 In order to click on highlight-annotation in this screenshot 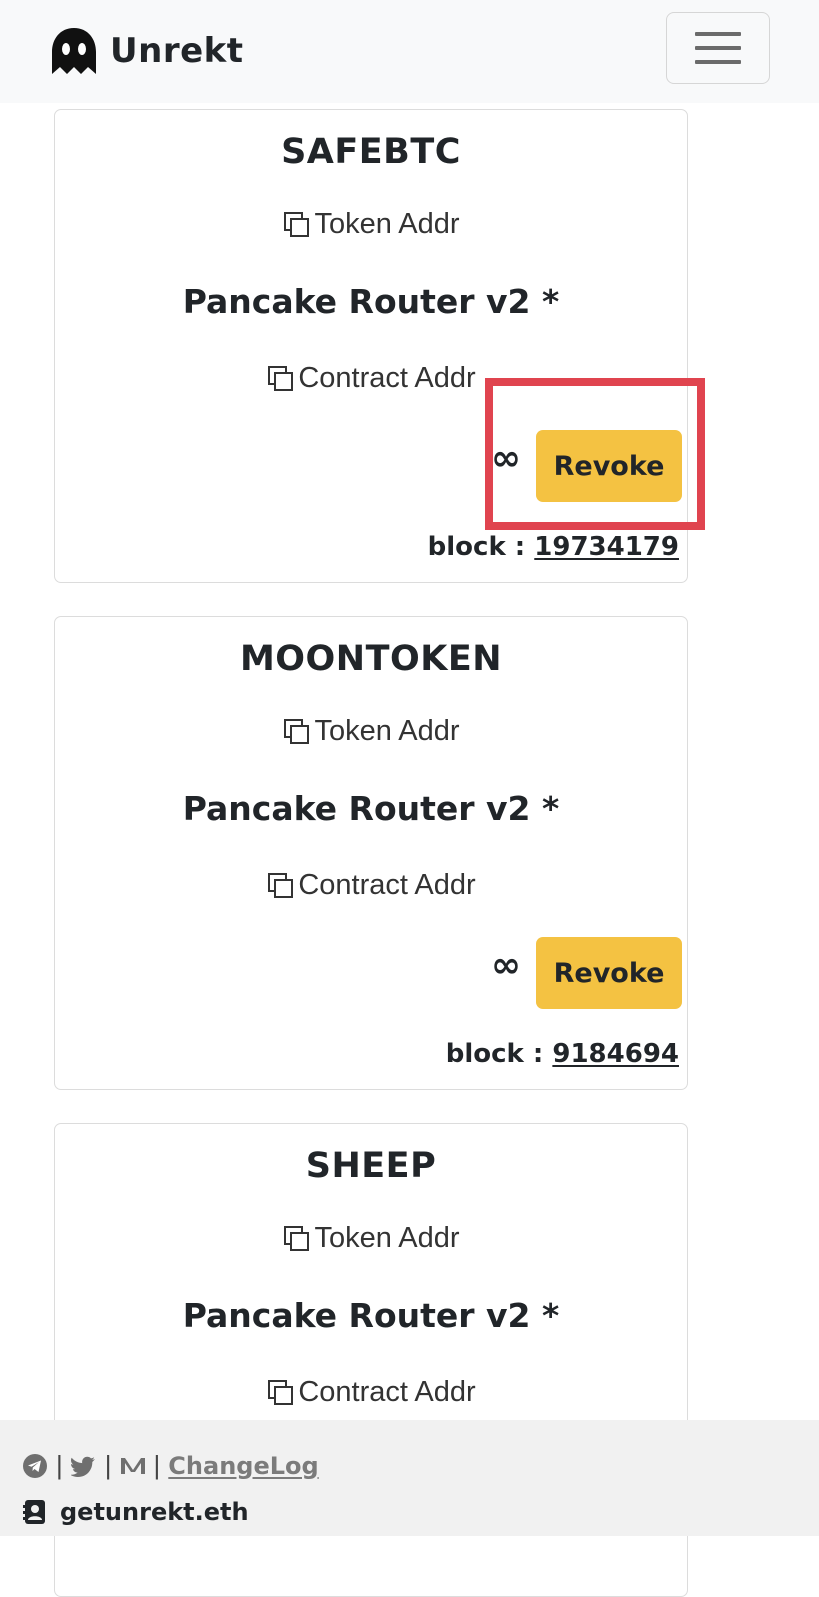, I will do `click(595, 454)`.